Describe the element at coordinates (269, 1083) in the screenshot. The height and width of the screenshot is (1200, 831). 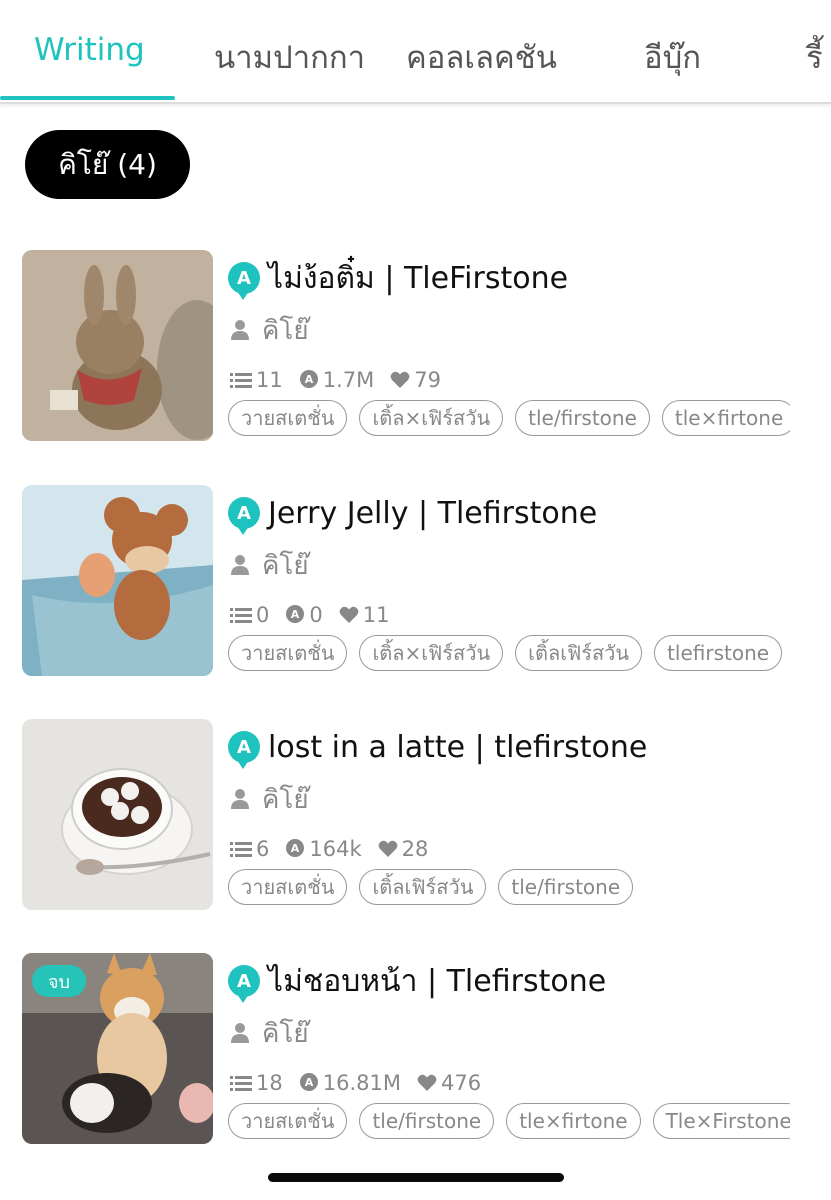
I see `chapter-count-value: 18` at that location.